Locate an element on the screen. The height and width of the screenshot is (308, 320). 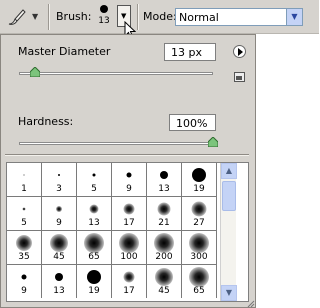
hardness-slider-track is located at coordinates (117, 143).